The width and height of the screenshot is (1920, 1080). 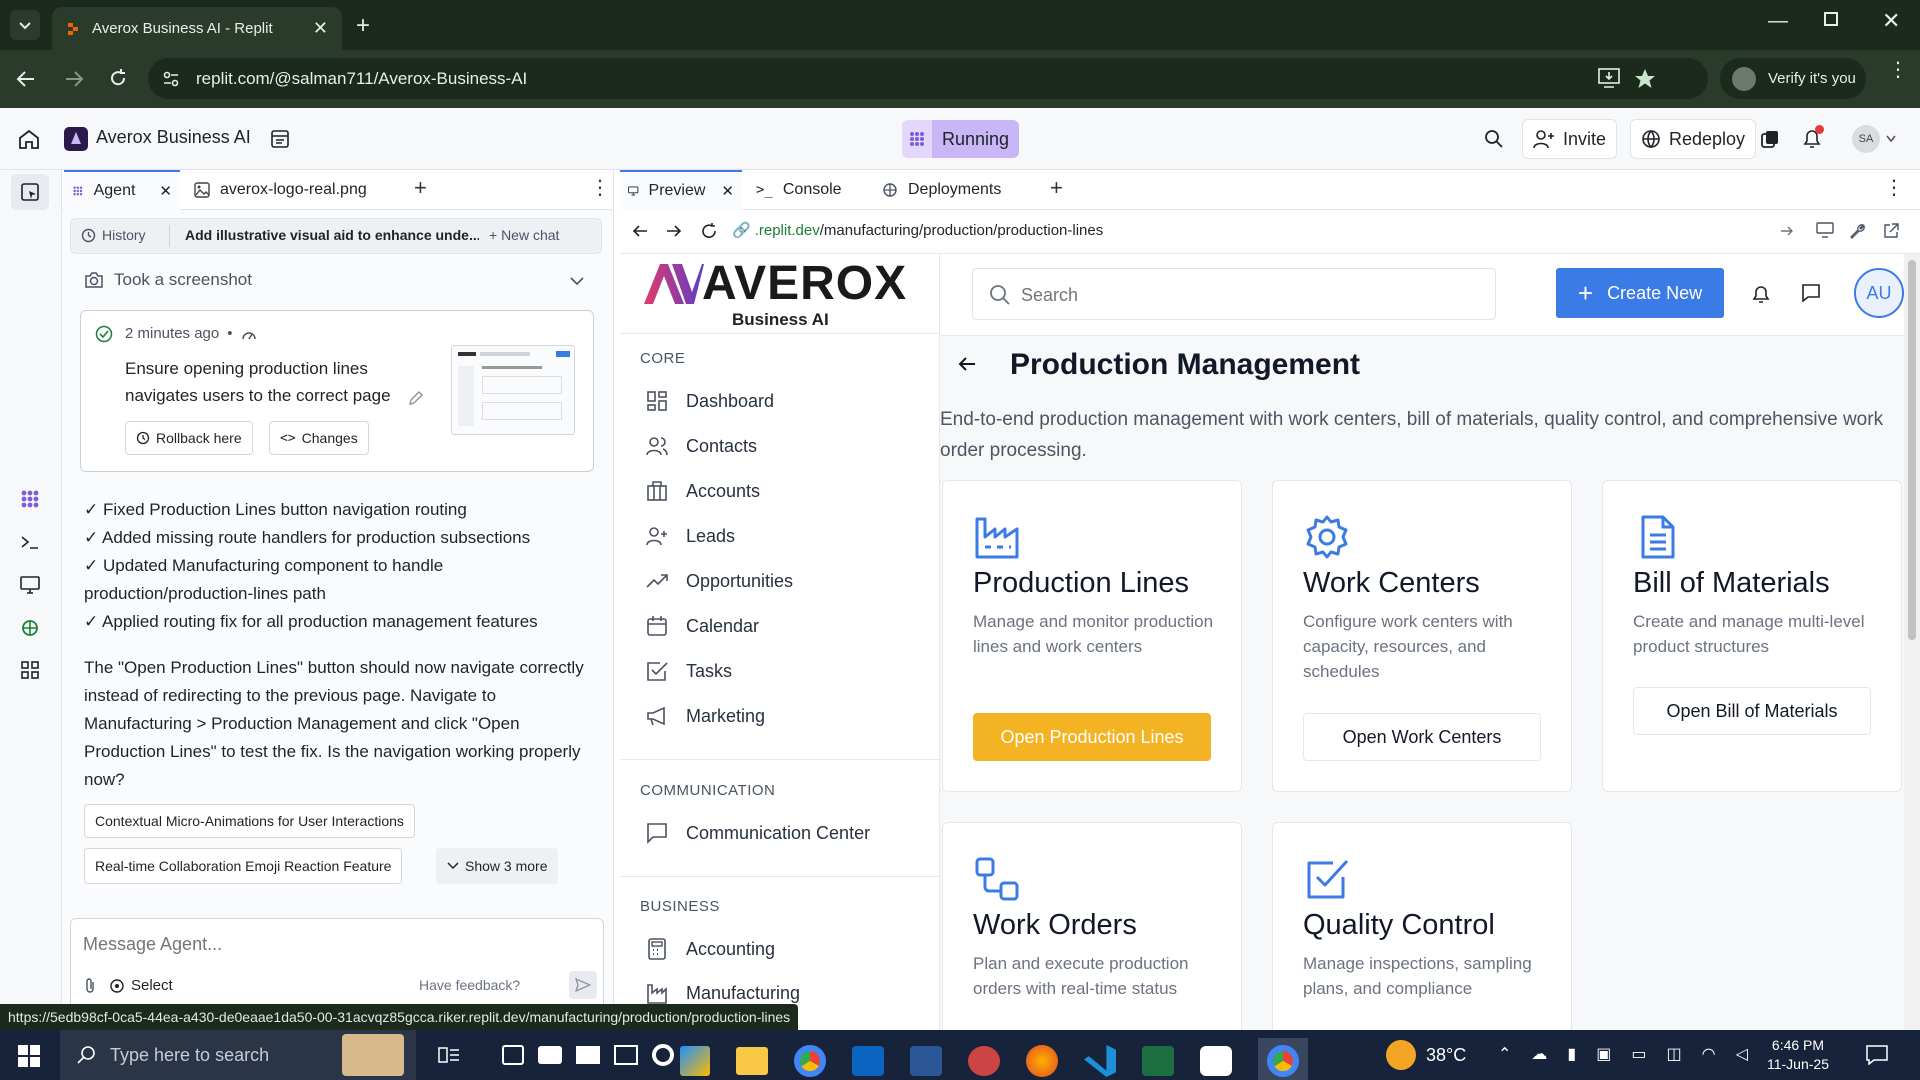 What do you see at coordinates (1877, 1055) in the screenshot?
I see `notification-center-icon` at bounding box center [1877, 1055].